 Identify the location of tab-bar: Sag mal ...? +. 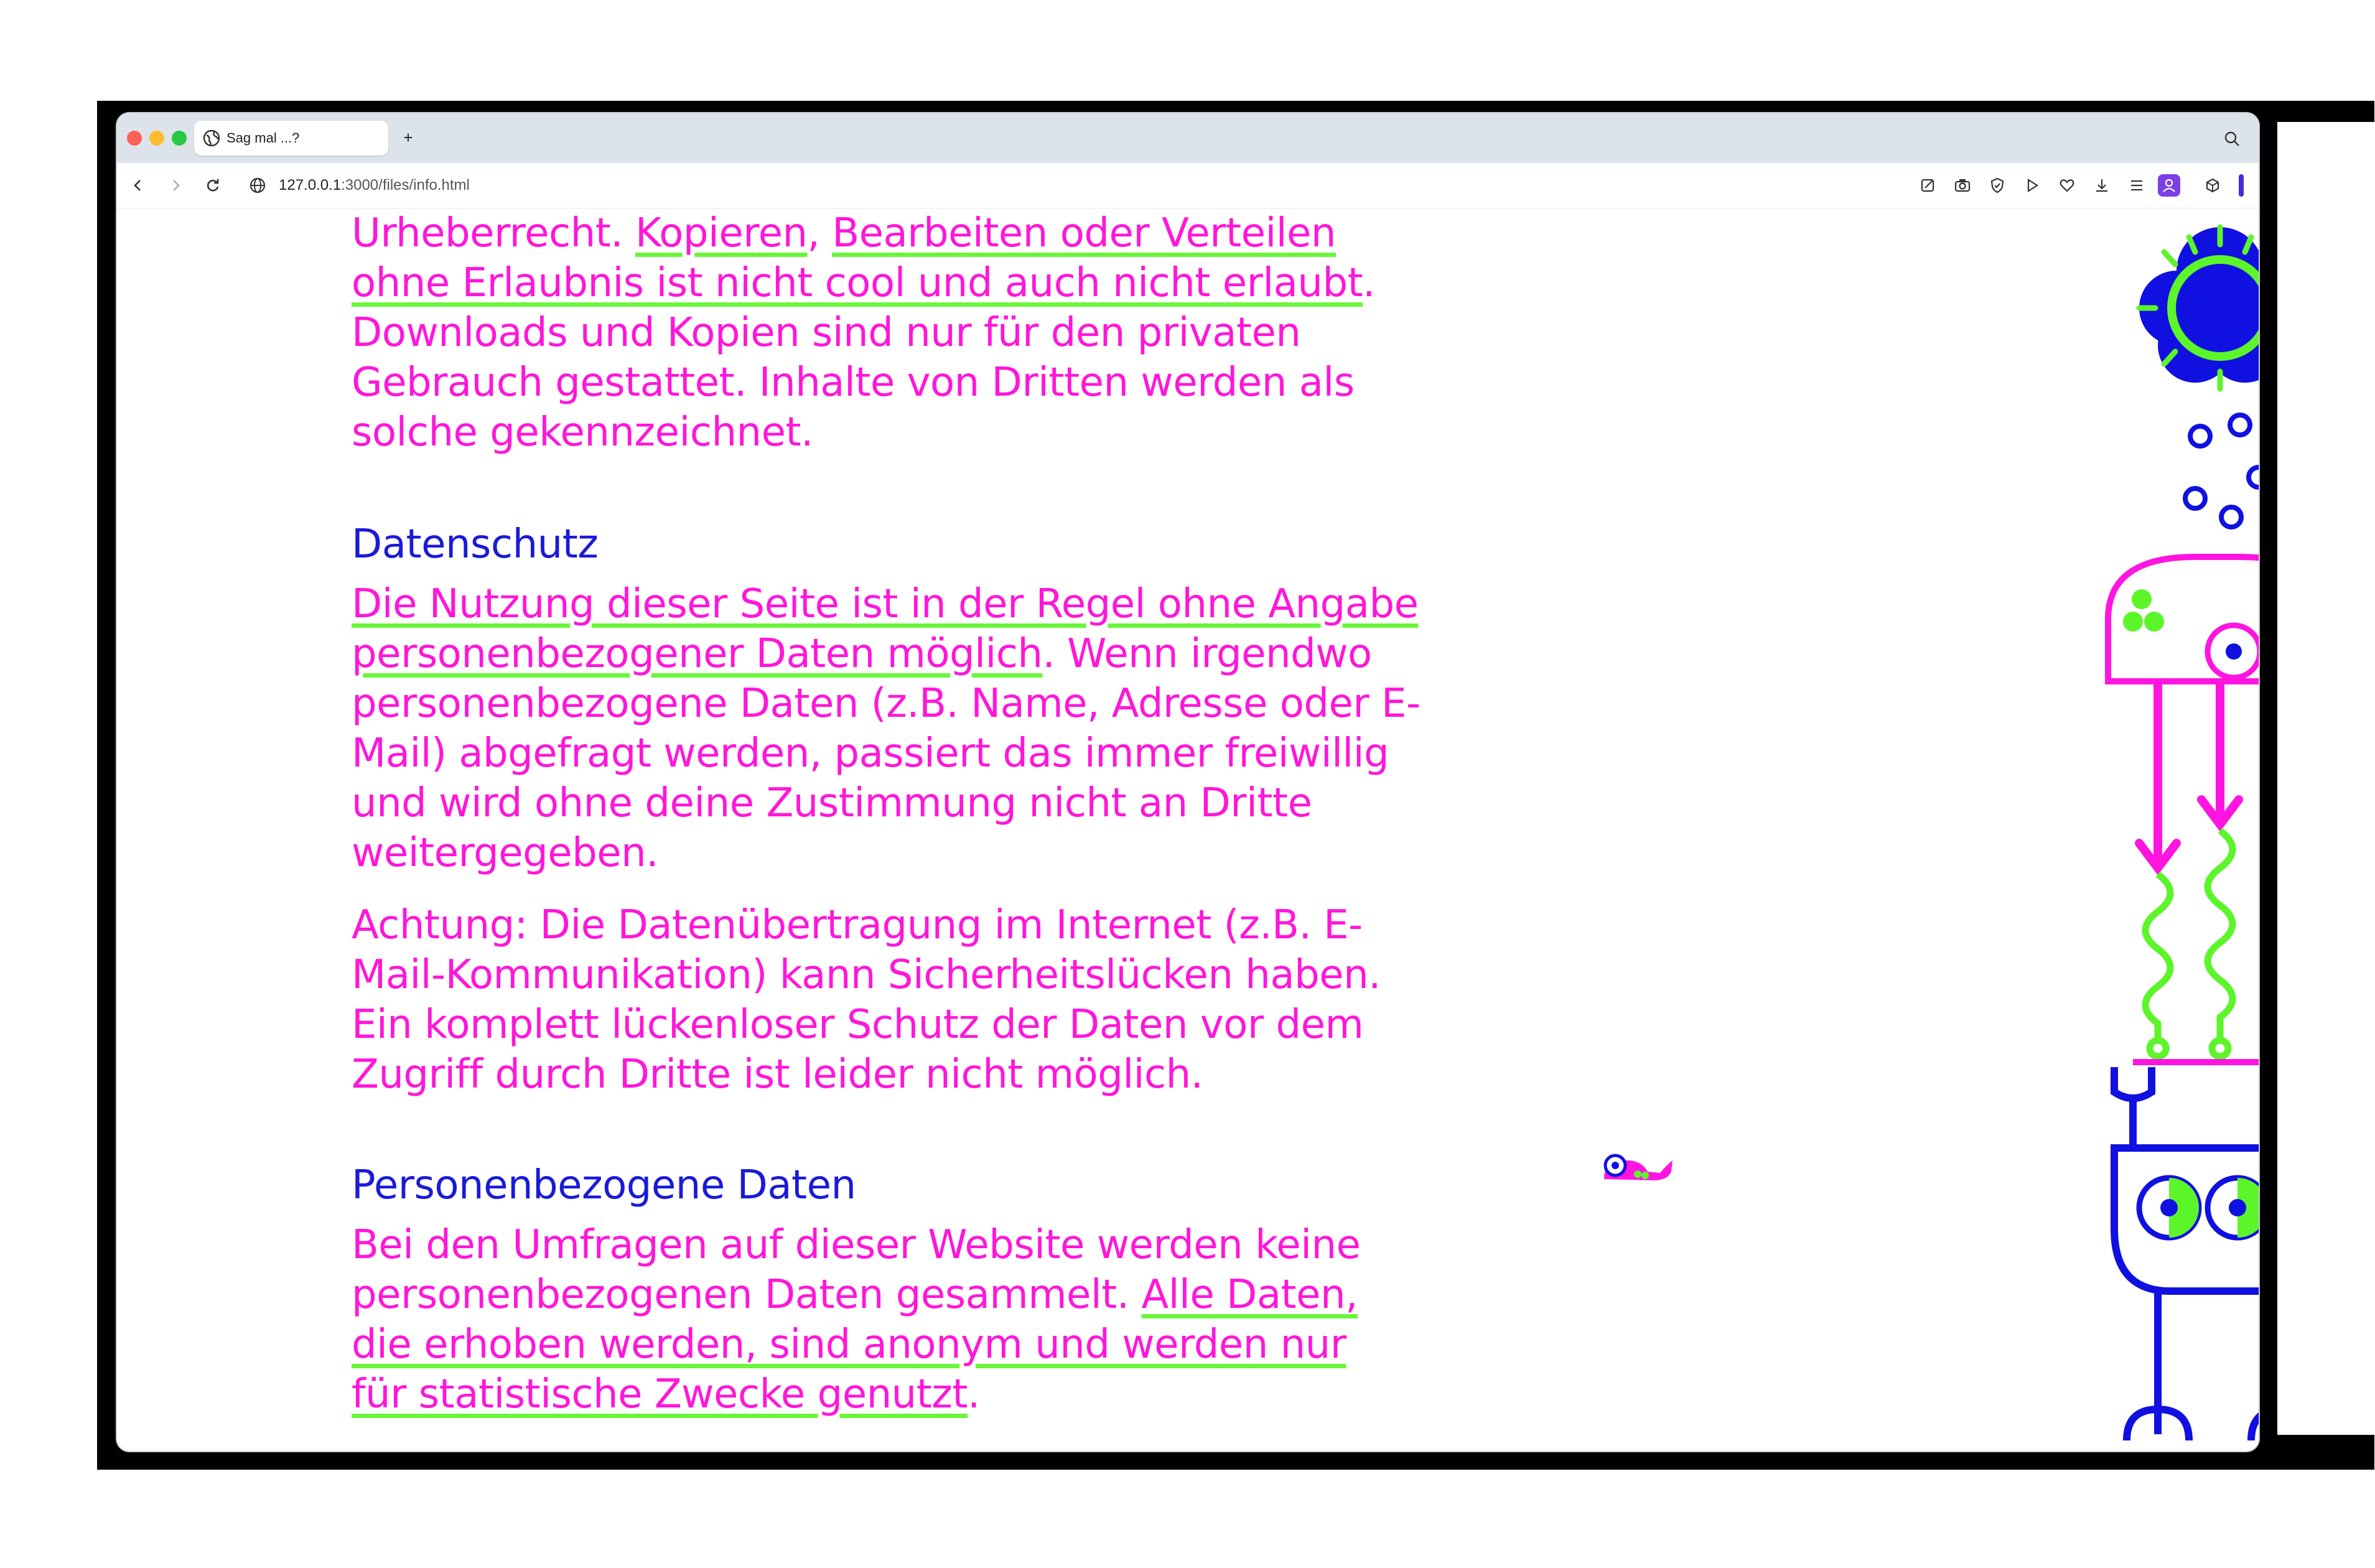
(1188, 138).